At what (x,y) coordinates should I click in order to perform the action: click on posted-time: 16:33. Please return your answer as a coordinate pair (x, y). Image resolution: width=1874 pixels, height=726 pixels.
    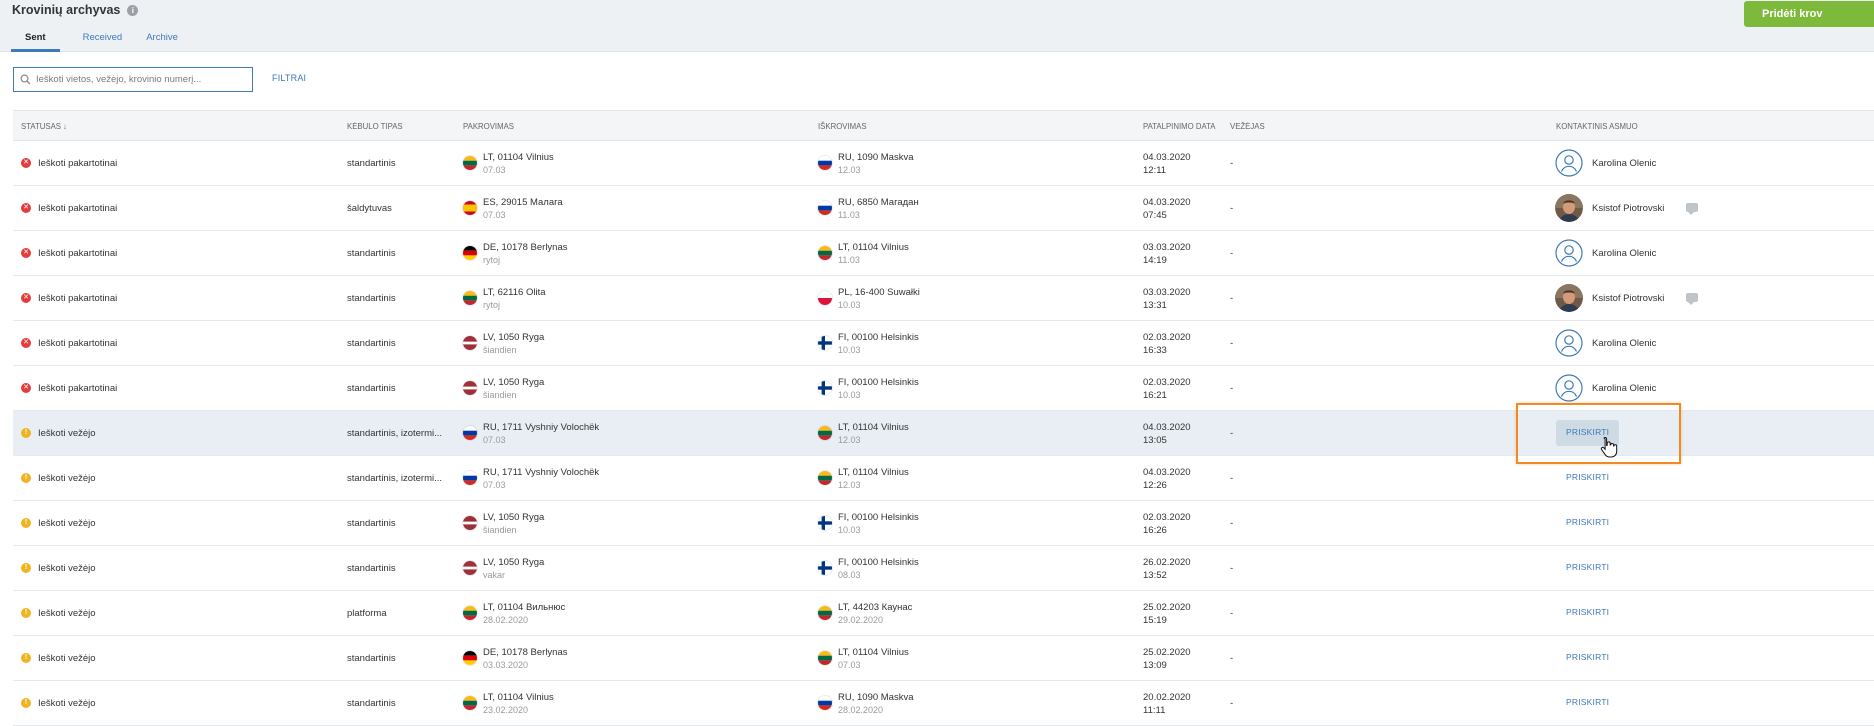
    Looking at the image, I should click on (1155, 350).